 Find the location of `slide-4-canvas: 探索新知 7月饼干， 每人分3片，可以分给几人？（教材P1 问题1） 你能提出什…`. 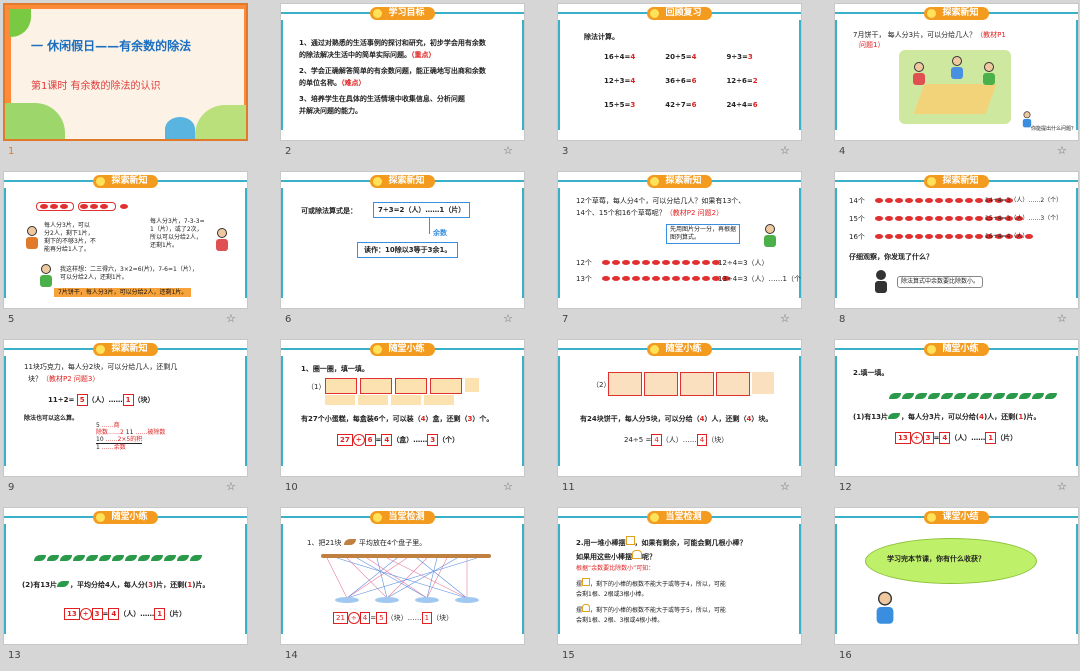

slide-4-canvas: 探索新知 7月饼干， 每人分3片，可以分给几人？（教材P1 问题1） 你能提出什… is located at coordinates (956, 72).